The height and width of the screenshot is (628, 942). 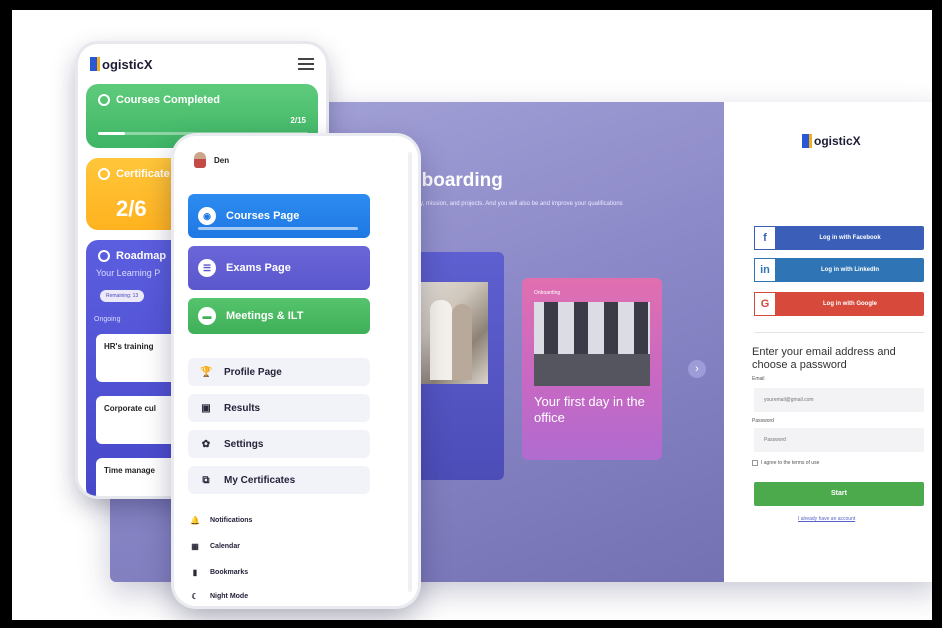 I want to click on card-title: Your first day in the office, so click(x=589, y=409).